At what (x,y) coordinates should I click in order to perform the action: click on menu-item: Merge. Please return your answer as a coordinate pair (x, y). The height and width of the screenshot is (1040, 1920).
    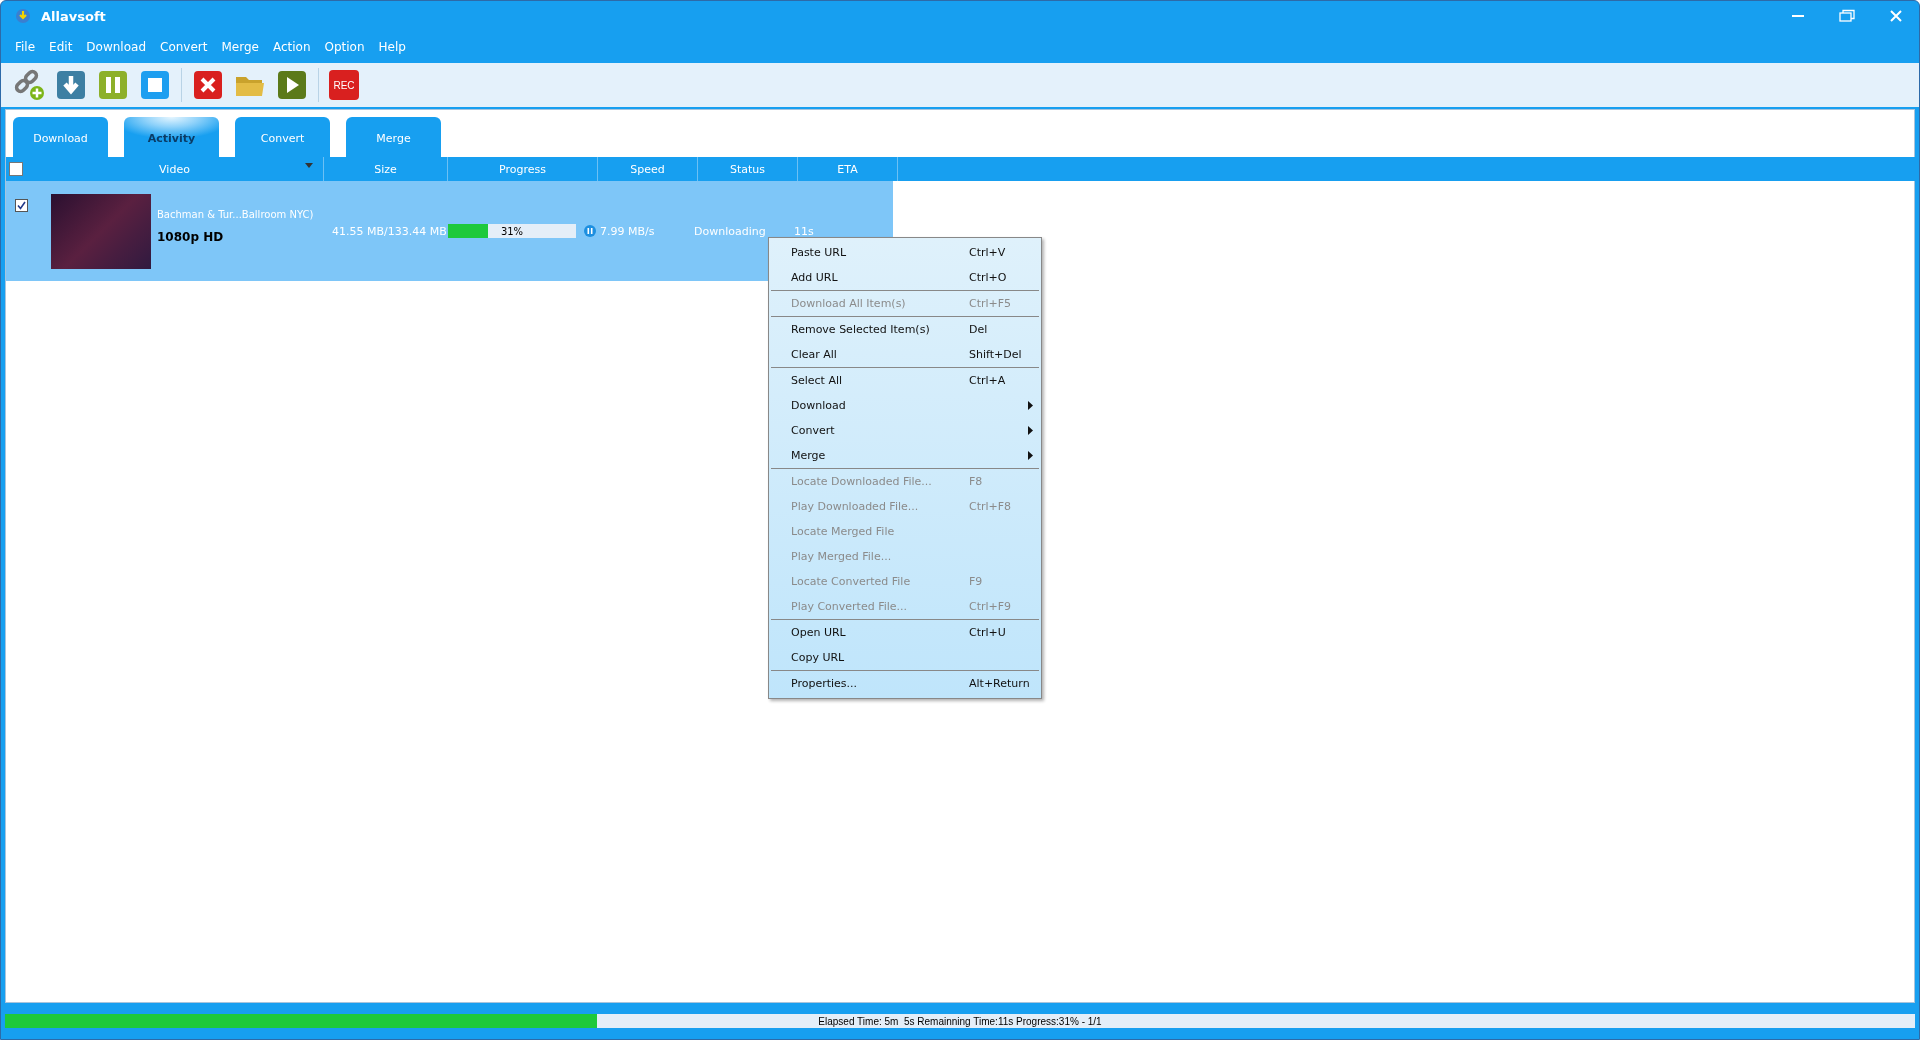
    Looking at the image, I should click on (240, 47).